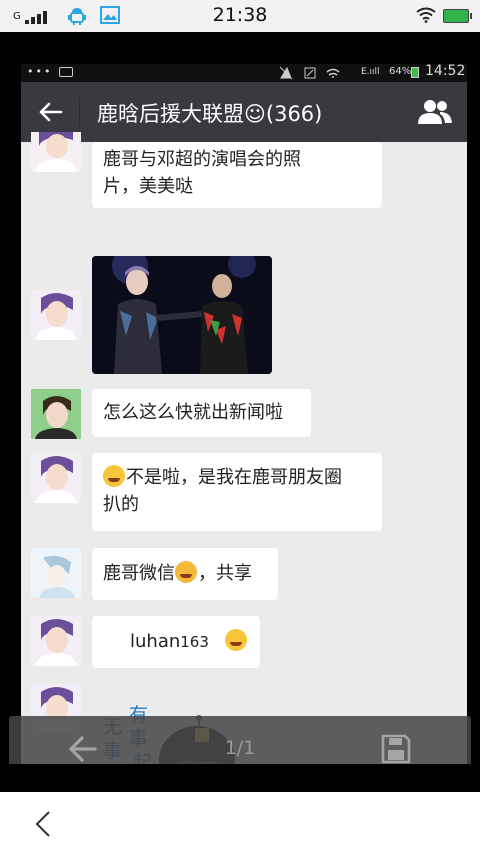 This screenshot has height=854, width=480. Describe the element at coordinates (79, 112) in the screenshot. I see `divider` at that location.